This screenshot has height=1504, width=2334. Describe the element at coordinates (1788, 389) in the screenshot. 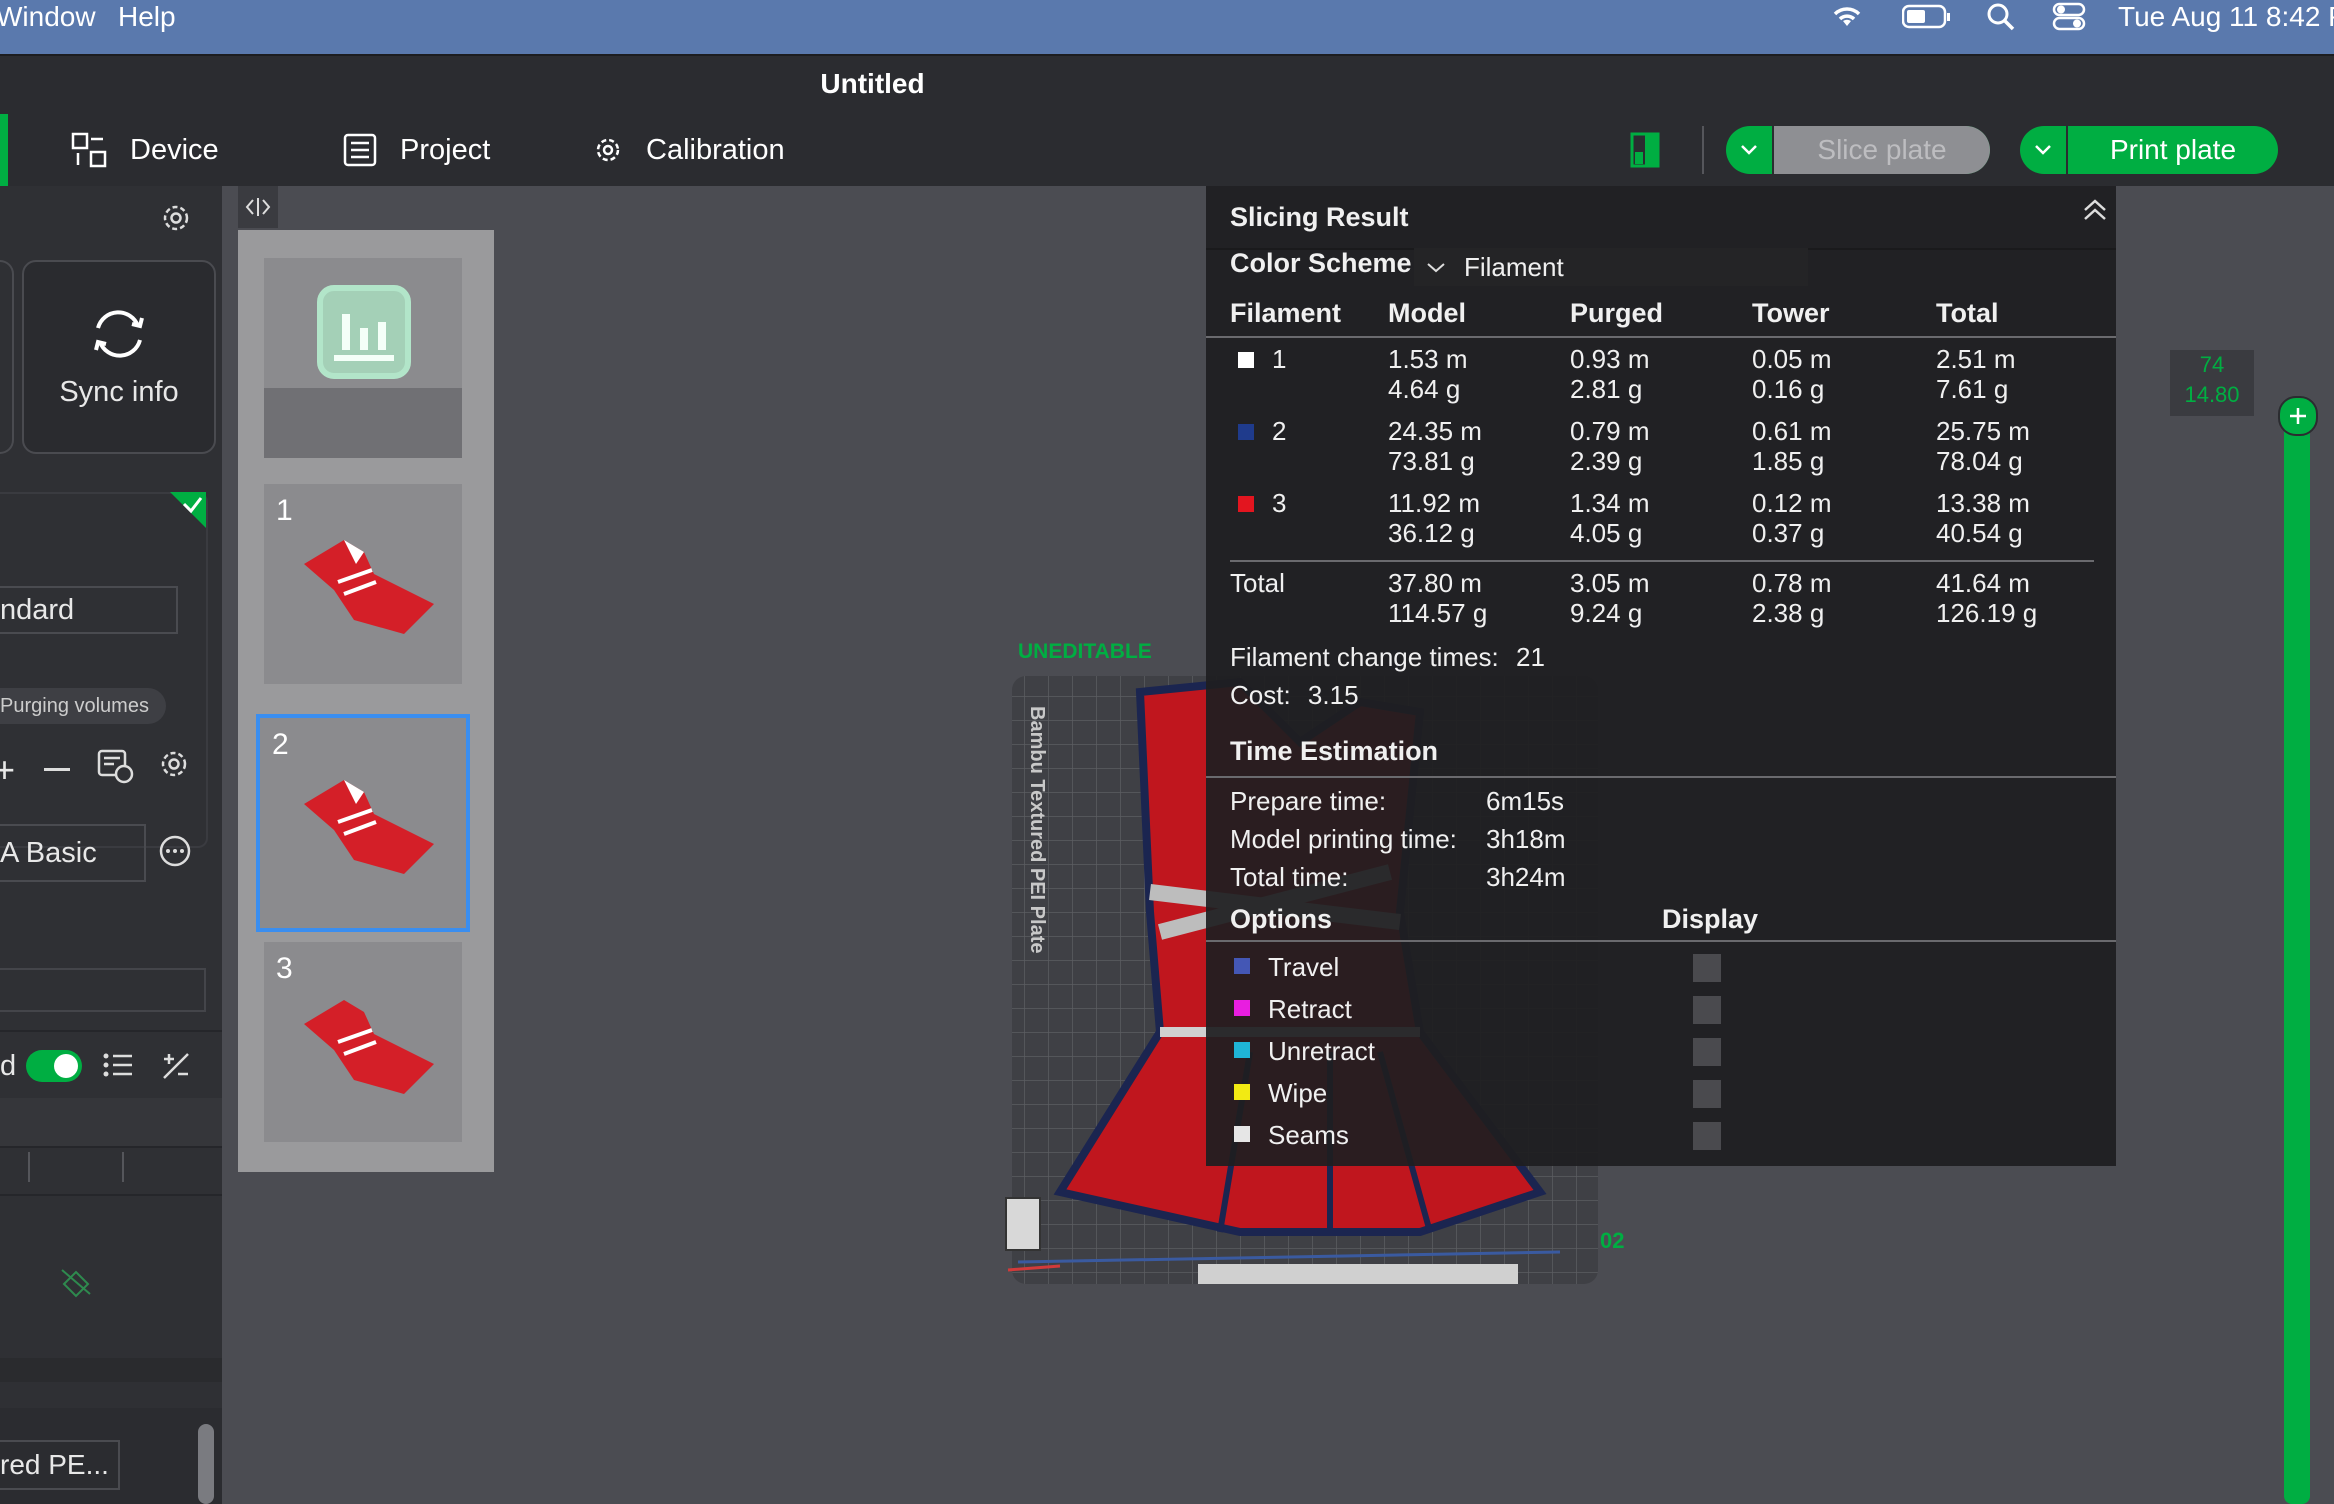

I see `tower-weight: 0.16 g` at that location.